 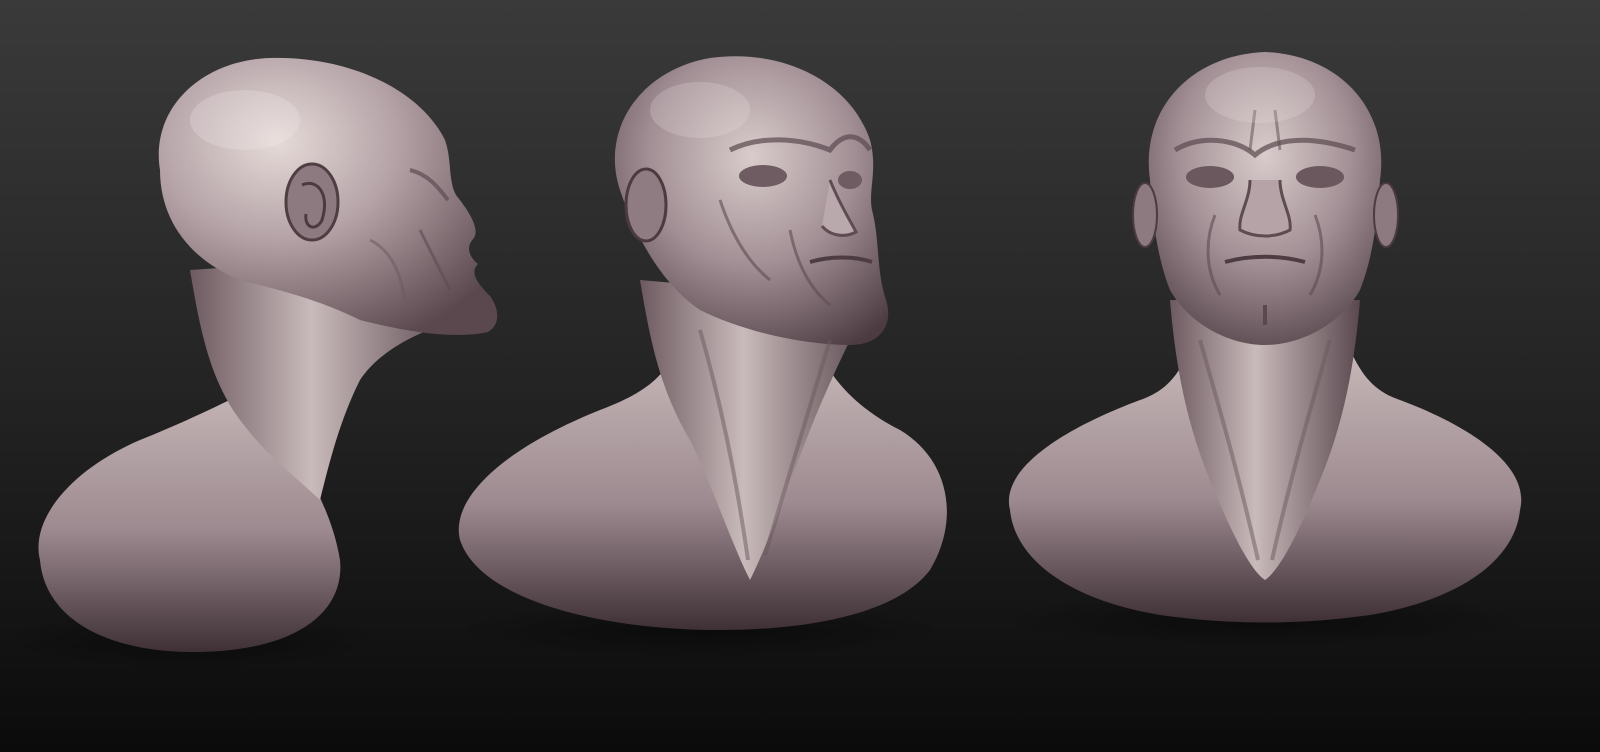 I want to click on bust-front-ear-left, so click(x=1145, y=215).